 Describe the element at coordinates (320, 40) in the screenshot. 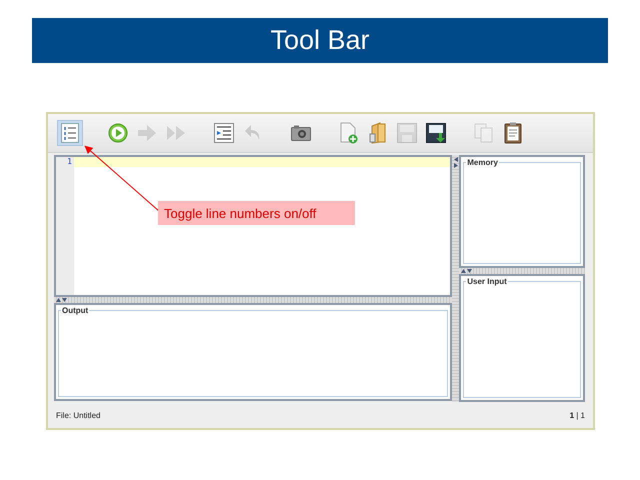

I see `slide-title: Tool Bar` at that location.